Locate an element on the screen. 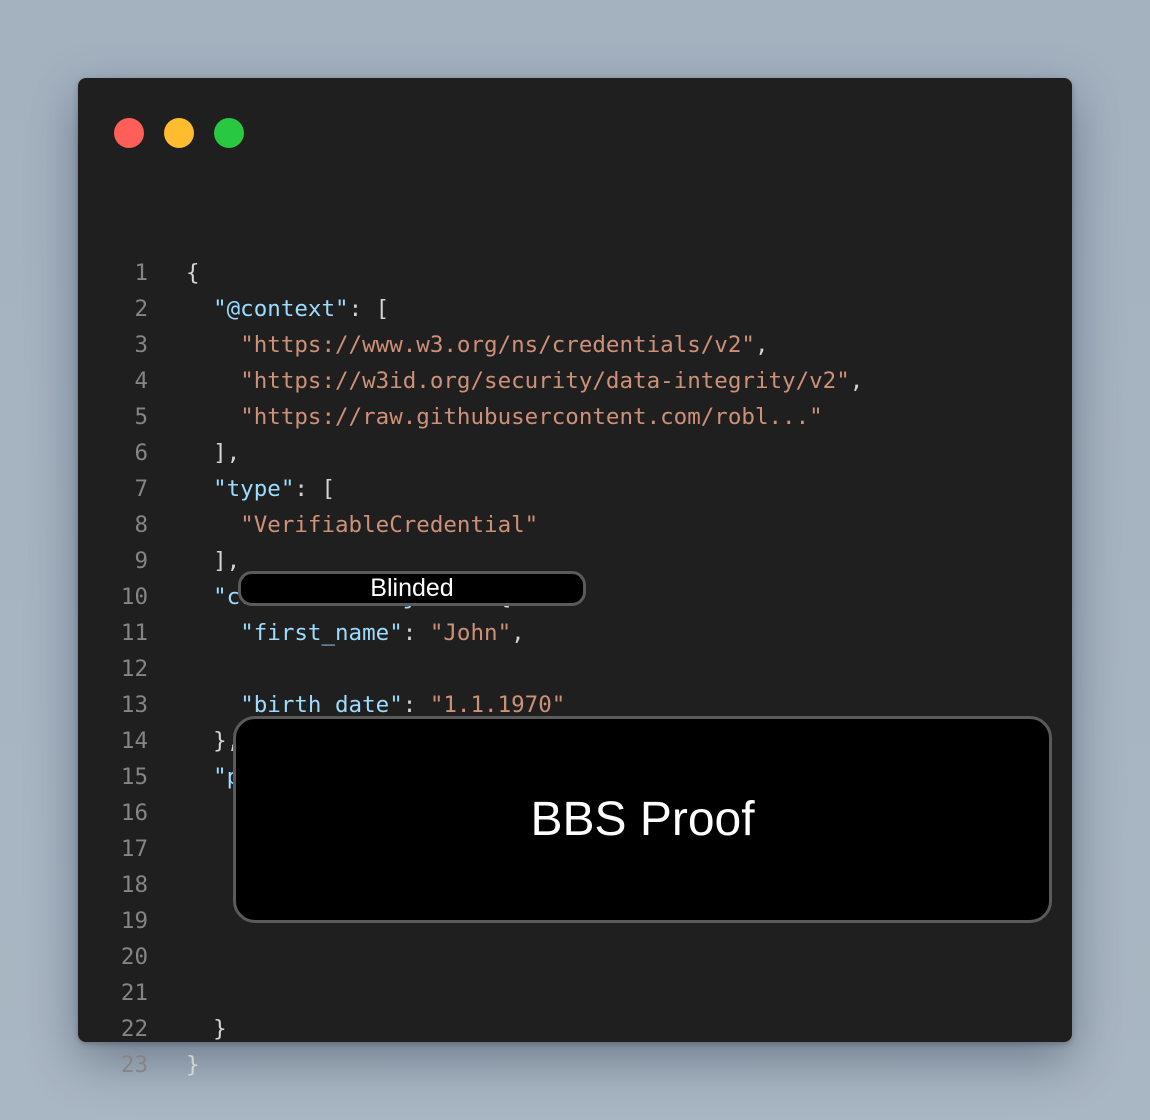  code-line: 20 is located at coordinates (575, 957).